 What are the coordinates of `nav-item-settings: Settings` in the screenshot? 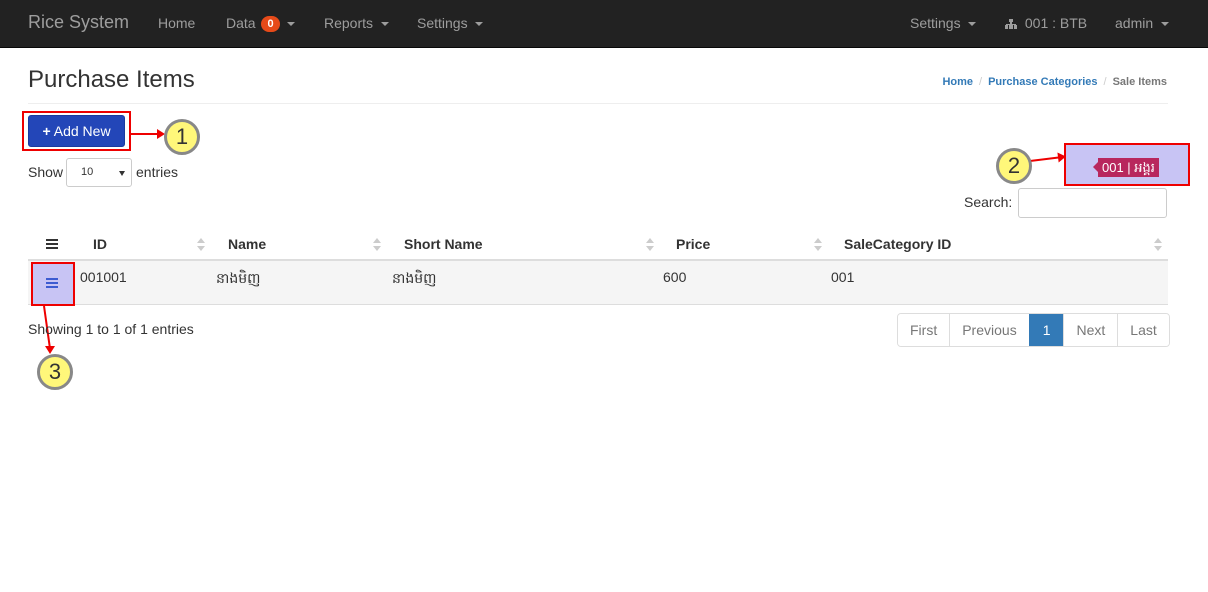 It's located at (450, 23).